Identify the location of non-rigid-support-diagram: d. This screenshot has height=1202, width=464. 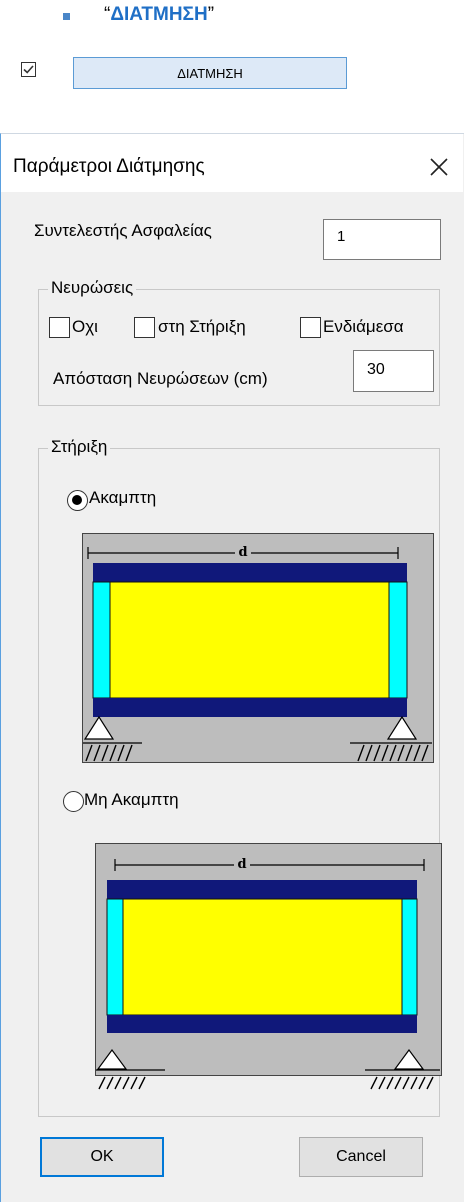
(268, 959).